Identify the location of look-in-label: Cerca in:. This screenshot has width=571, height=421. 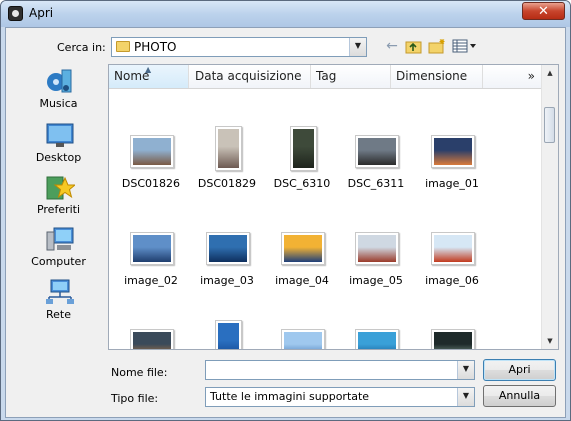
(81, 47).